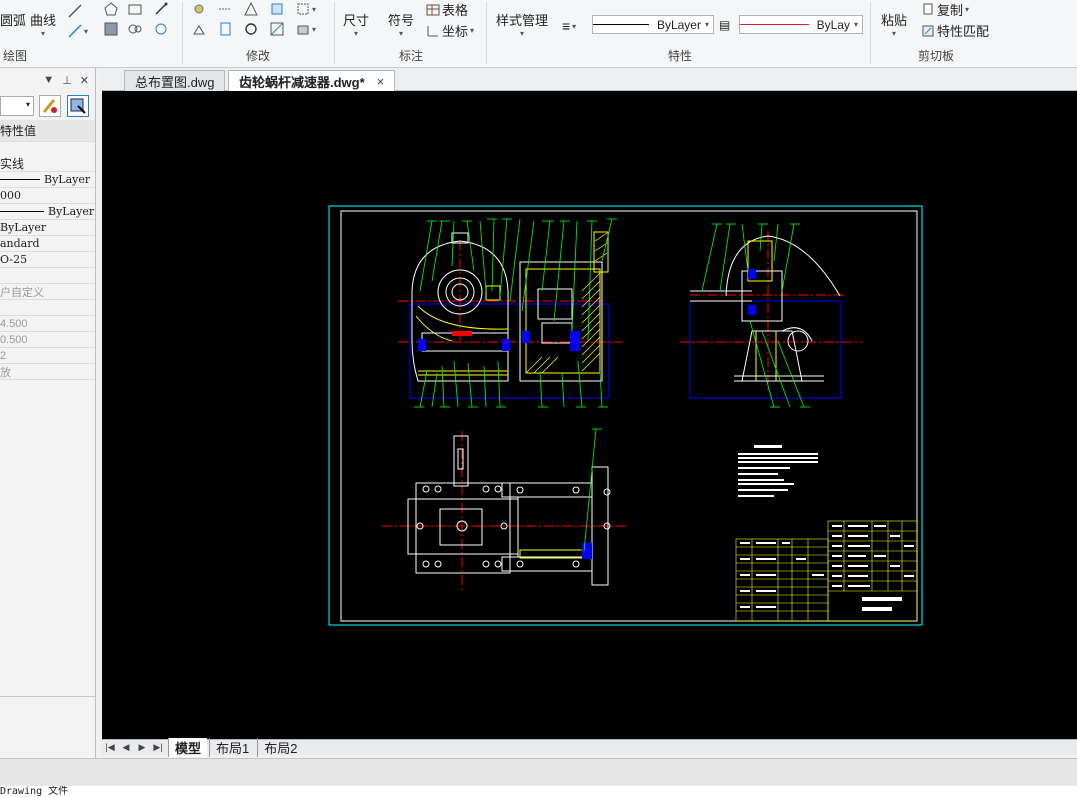 The width and height of the screenshot is (1077, 798). Describe the element at coordinates (47, 244) in the screenshot. I see `prop-row-textstyle: andard` at that location.